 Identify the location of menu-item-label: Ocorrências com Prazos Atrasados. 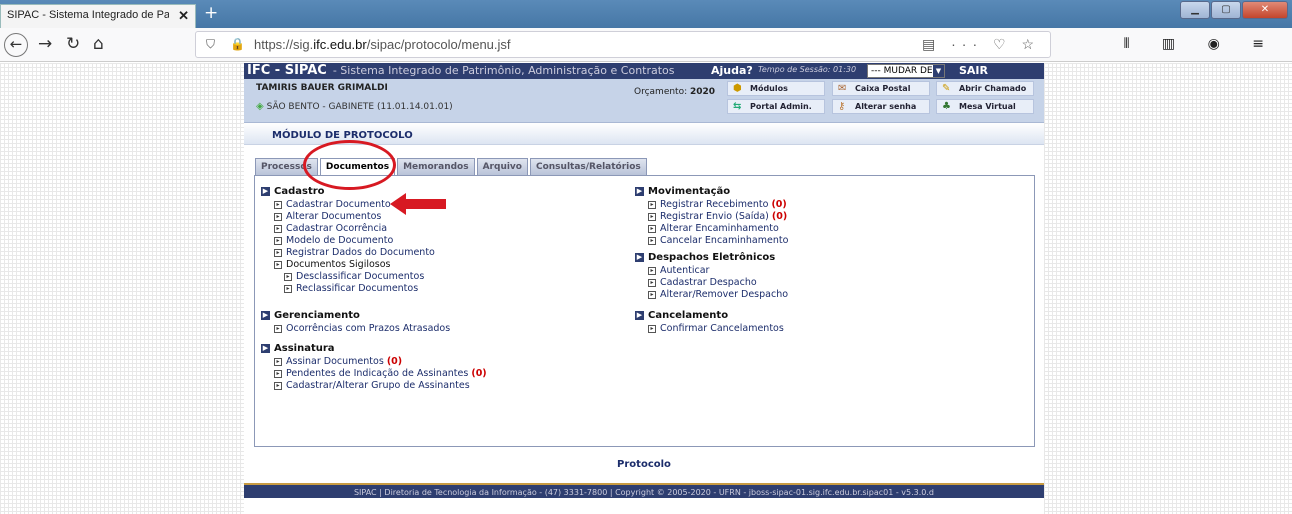
(368, 328).